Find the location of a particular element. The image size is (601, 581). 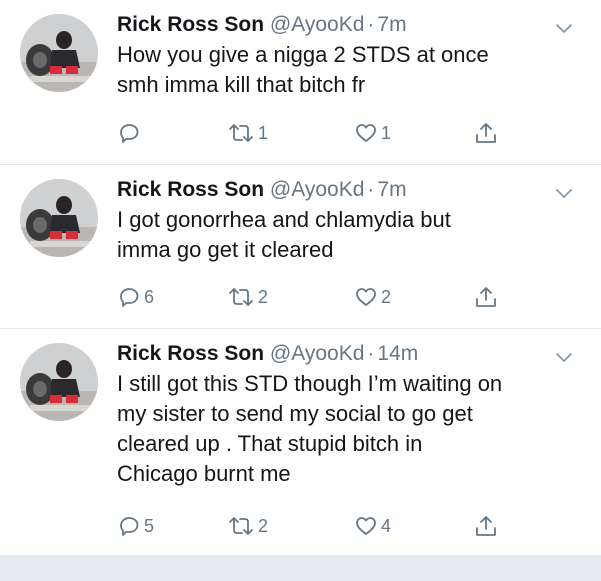

reply-button is located at coordinates (130, 133).